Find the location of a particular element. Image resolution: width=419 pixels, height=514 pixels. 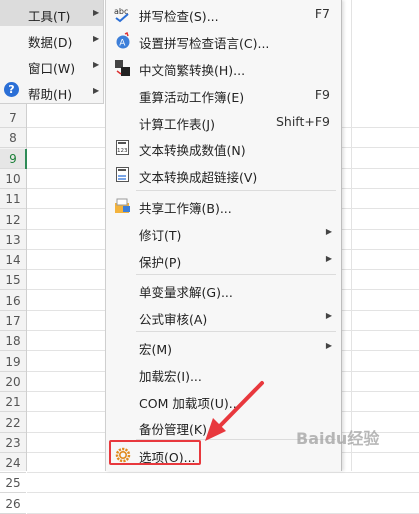

row-number: 16 is located at coordinates (13, 301).